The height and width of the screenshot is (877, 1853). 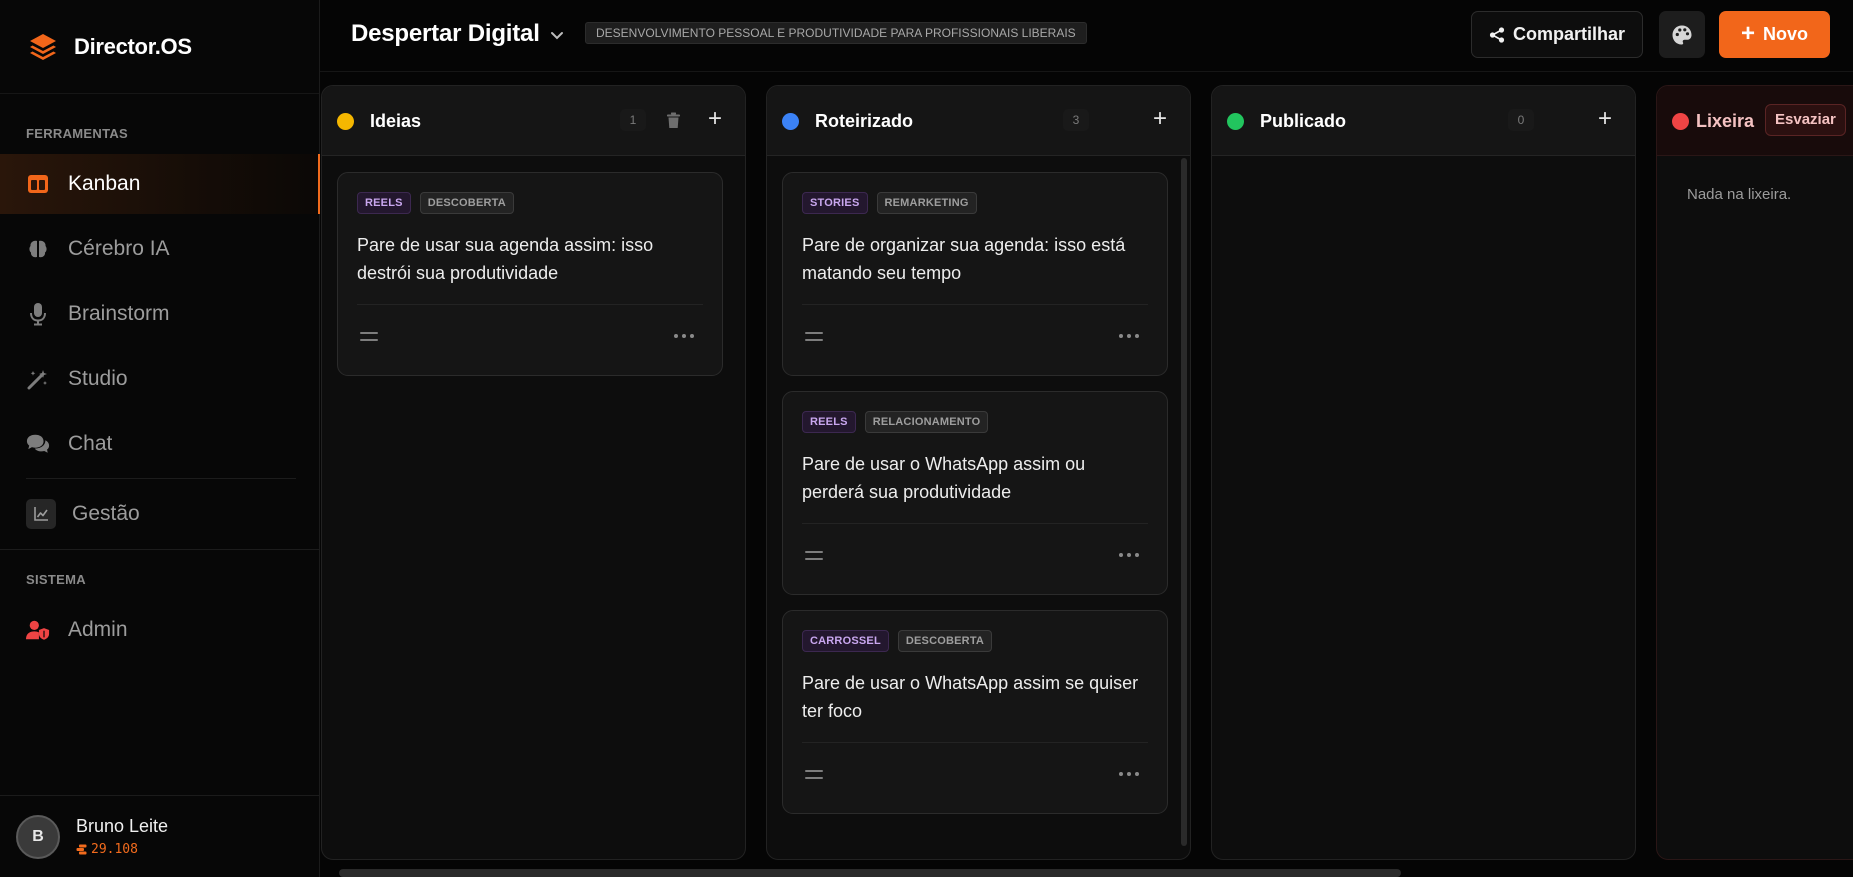 I want to click on column-count: 1, so click(x=633, y=120).